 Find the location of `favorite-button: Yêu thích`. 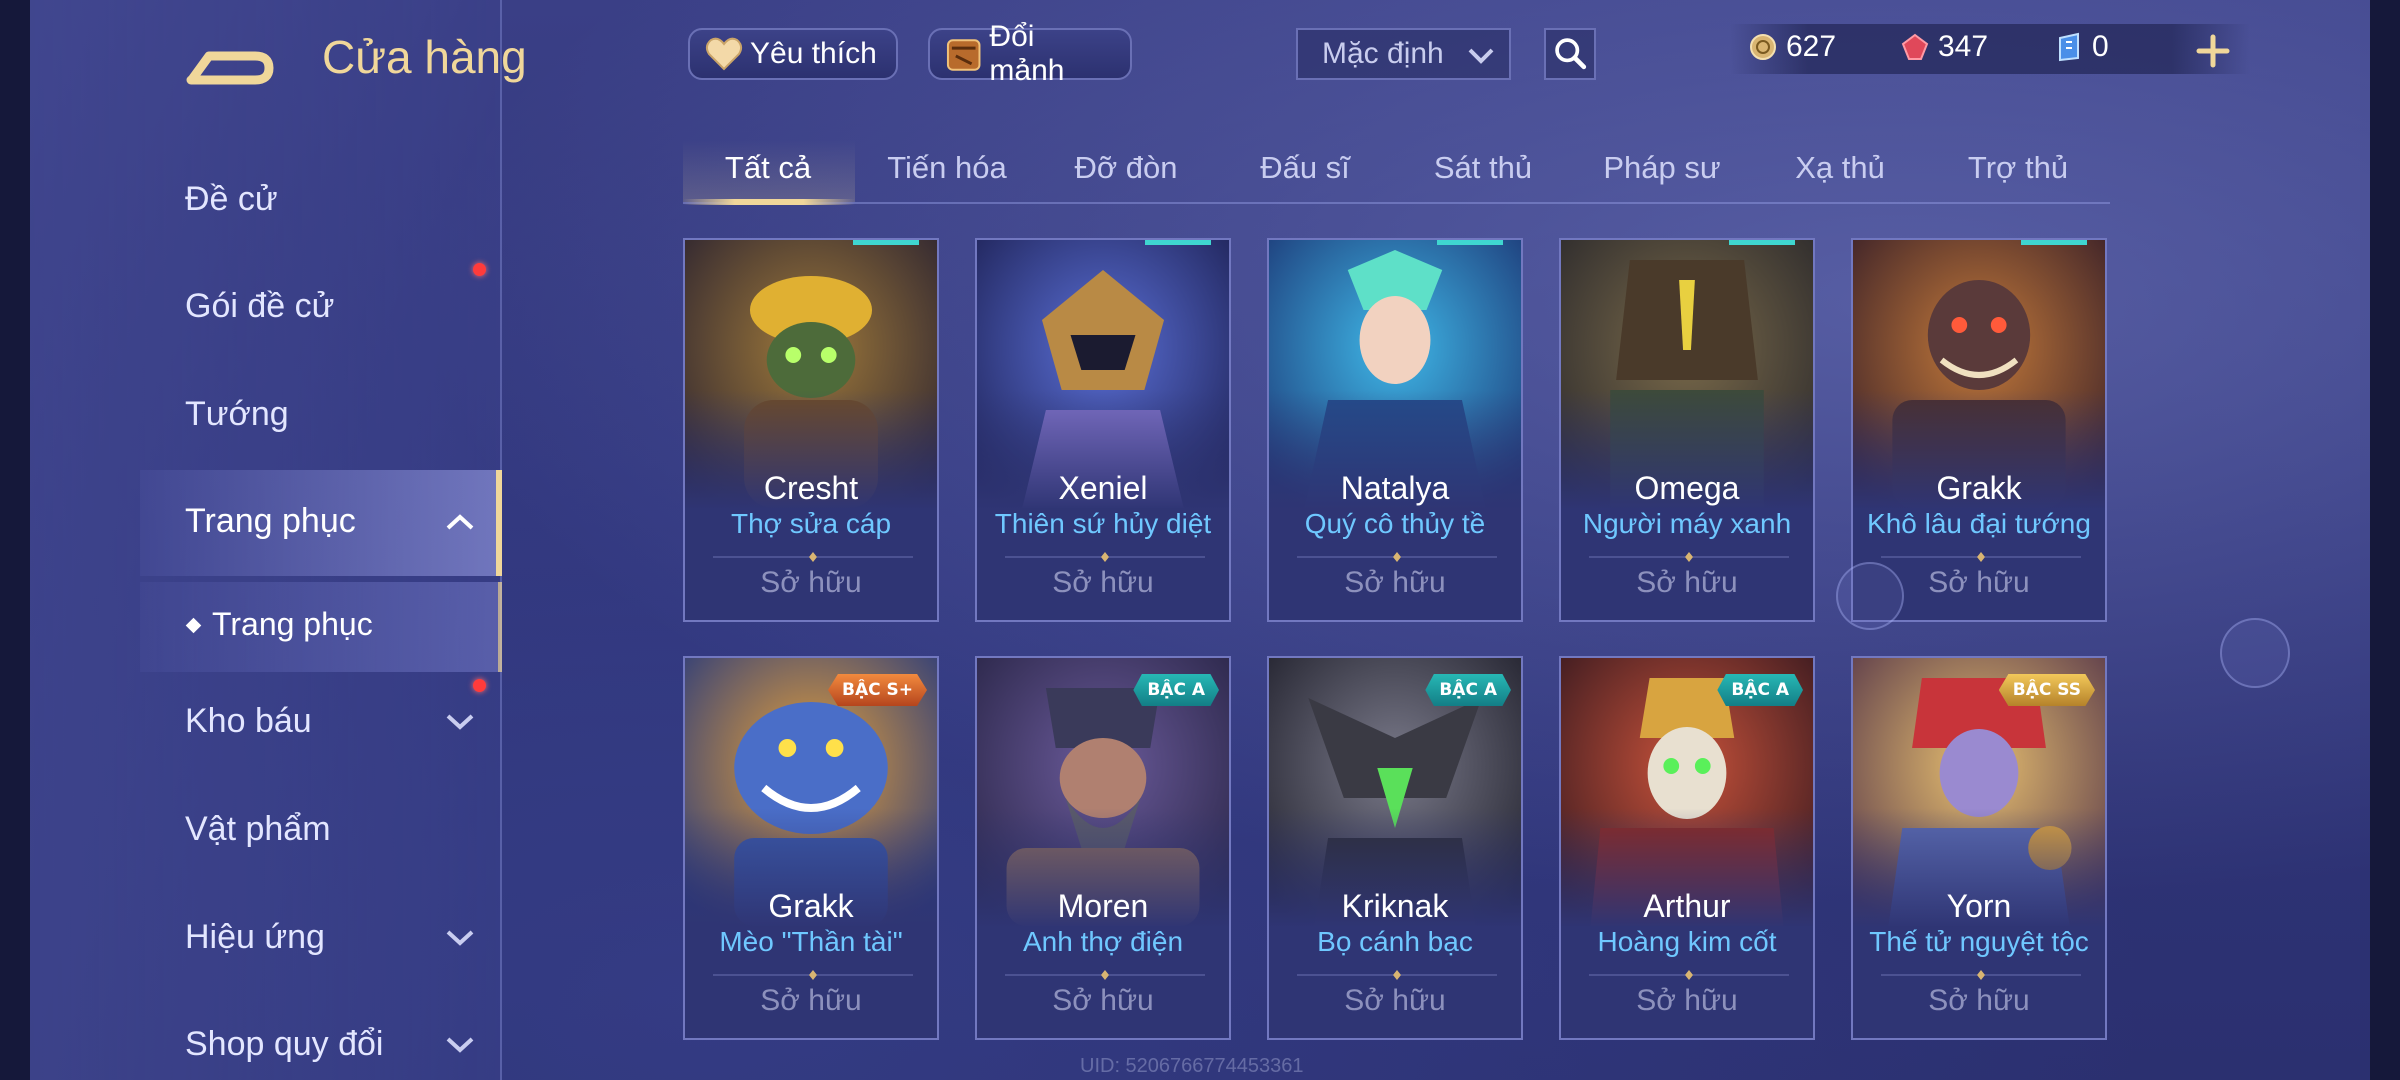

favorite-button: Yêu thích is located at coordinates (793, 54).